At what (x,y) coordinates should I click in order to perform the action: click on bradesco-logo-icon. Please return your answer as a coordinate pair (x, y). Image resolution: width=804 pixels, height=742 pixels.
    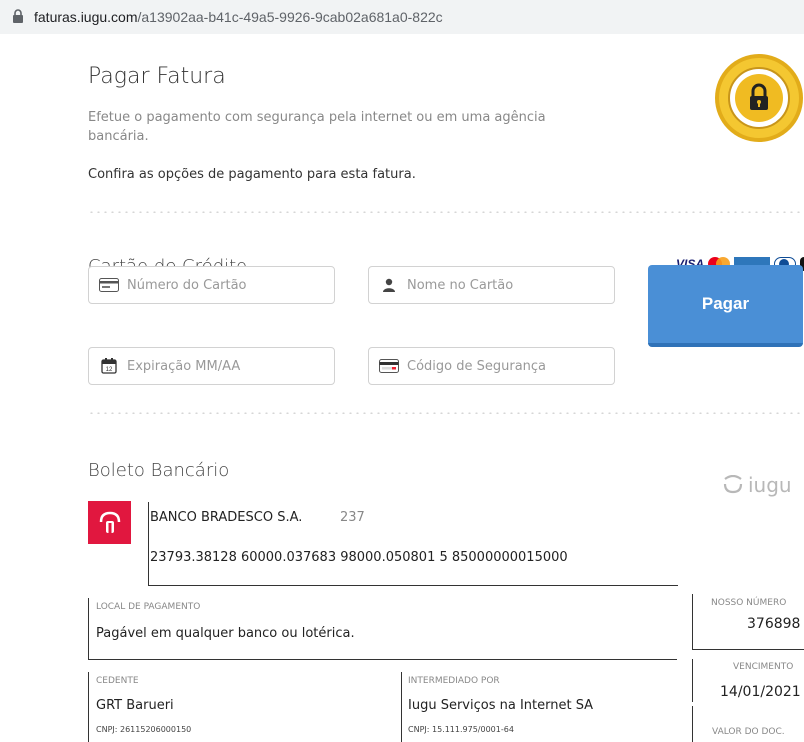
    Looking at the image, I should click on (109, 522).